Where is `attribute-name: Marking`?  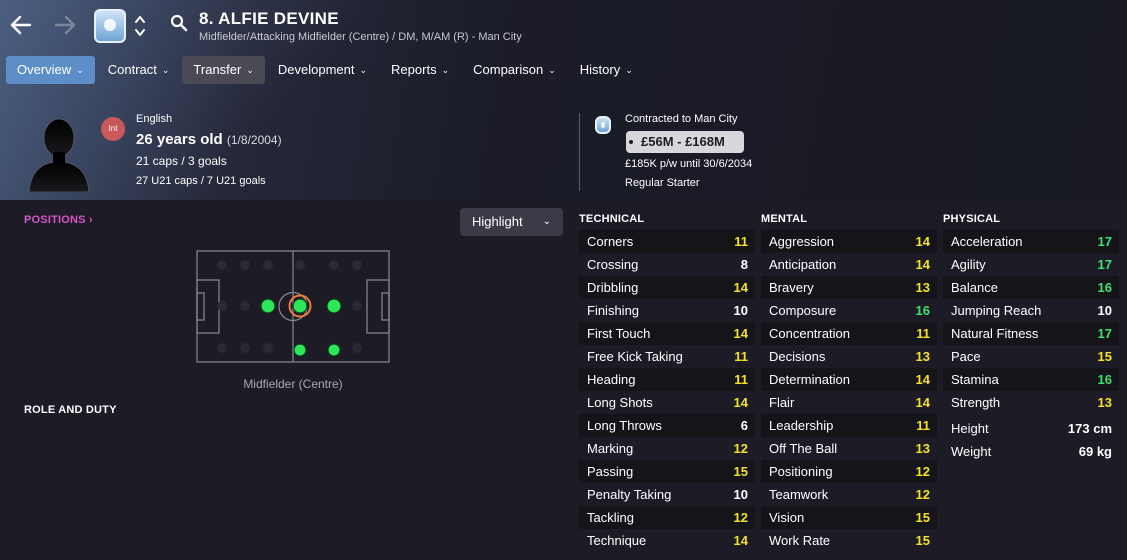
attribute-name: Marking is located at coordinates (610, 448).